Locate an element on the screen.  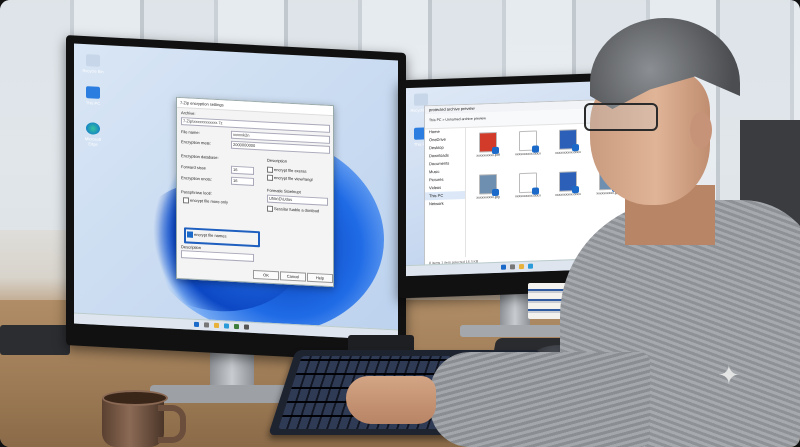
option-encrypt-exeras: encrypt file exeras is located at coordinates (286, 170).